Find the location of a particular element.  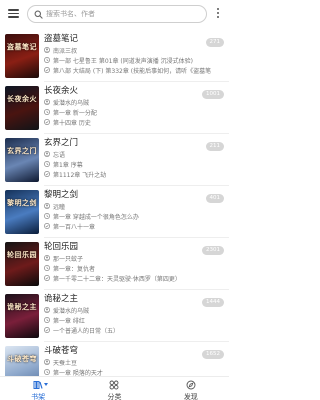

book-info: 诡秘之主爱潜水的乌贼 第一章 绯红一个普通人的日常（五） is located at coordinates (124, 314).